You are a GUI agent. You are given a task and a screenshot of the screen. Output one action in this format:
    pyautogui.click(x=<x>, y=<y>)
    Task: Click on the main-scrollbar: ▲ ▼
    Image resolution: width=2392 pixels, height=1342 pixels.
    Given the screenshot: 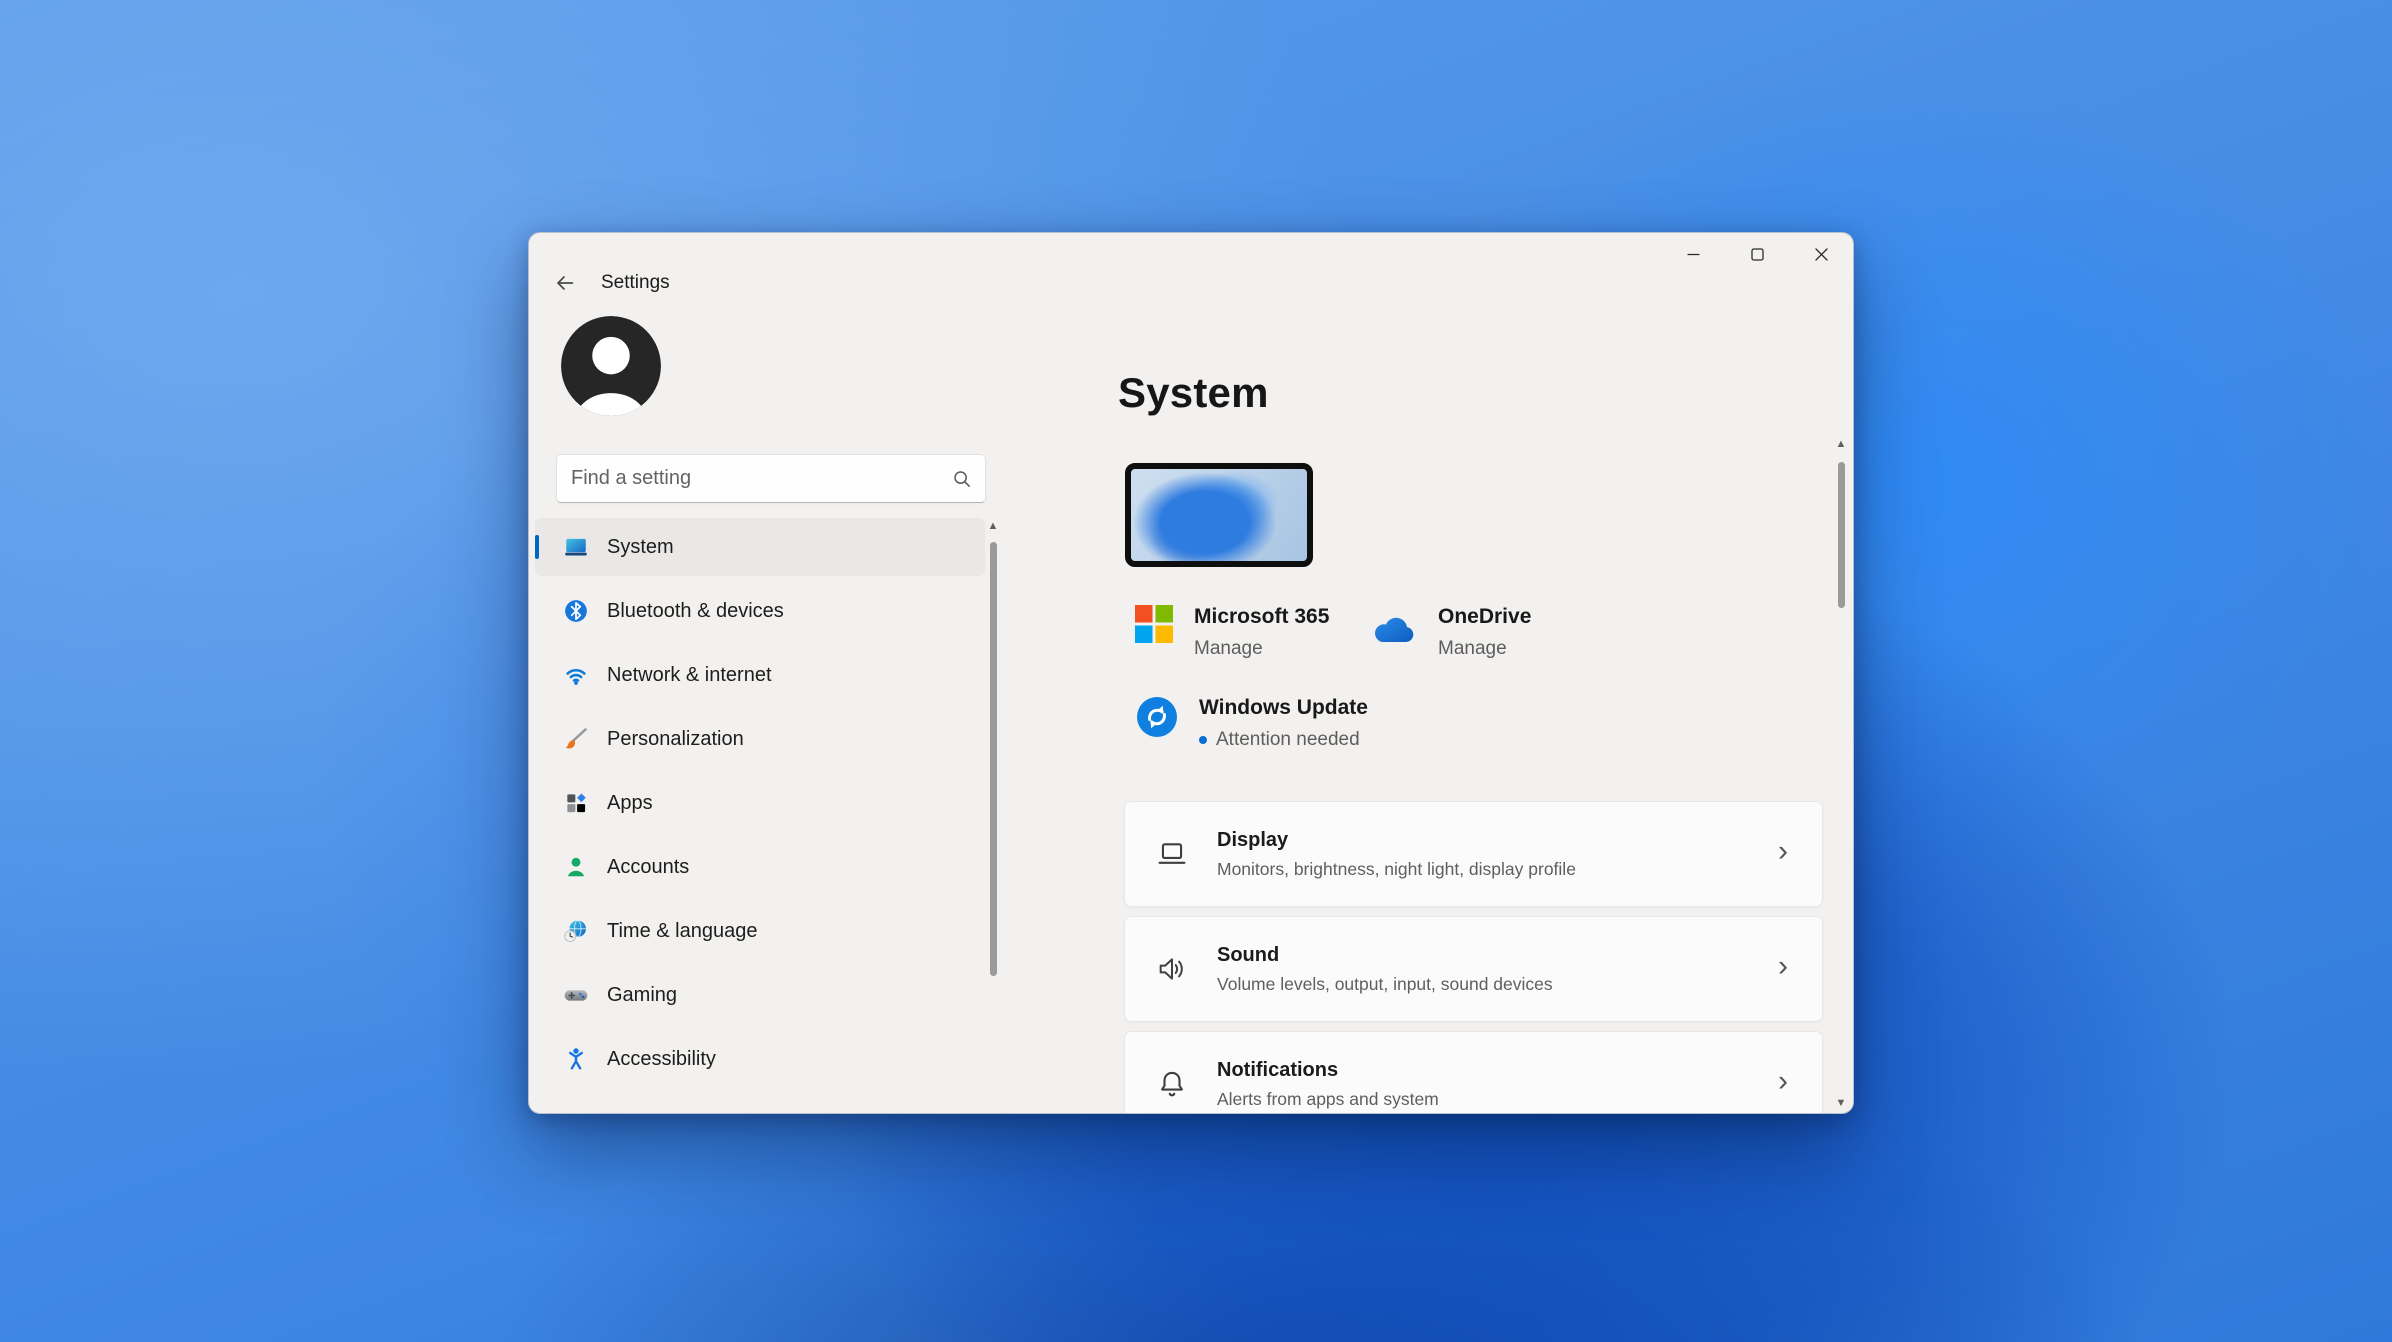 What is the action you would take?
    pyautogui.click(x=1841, y=774)
    